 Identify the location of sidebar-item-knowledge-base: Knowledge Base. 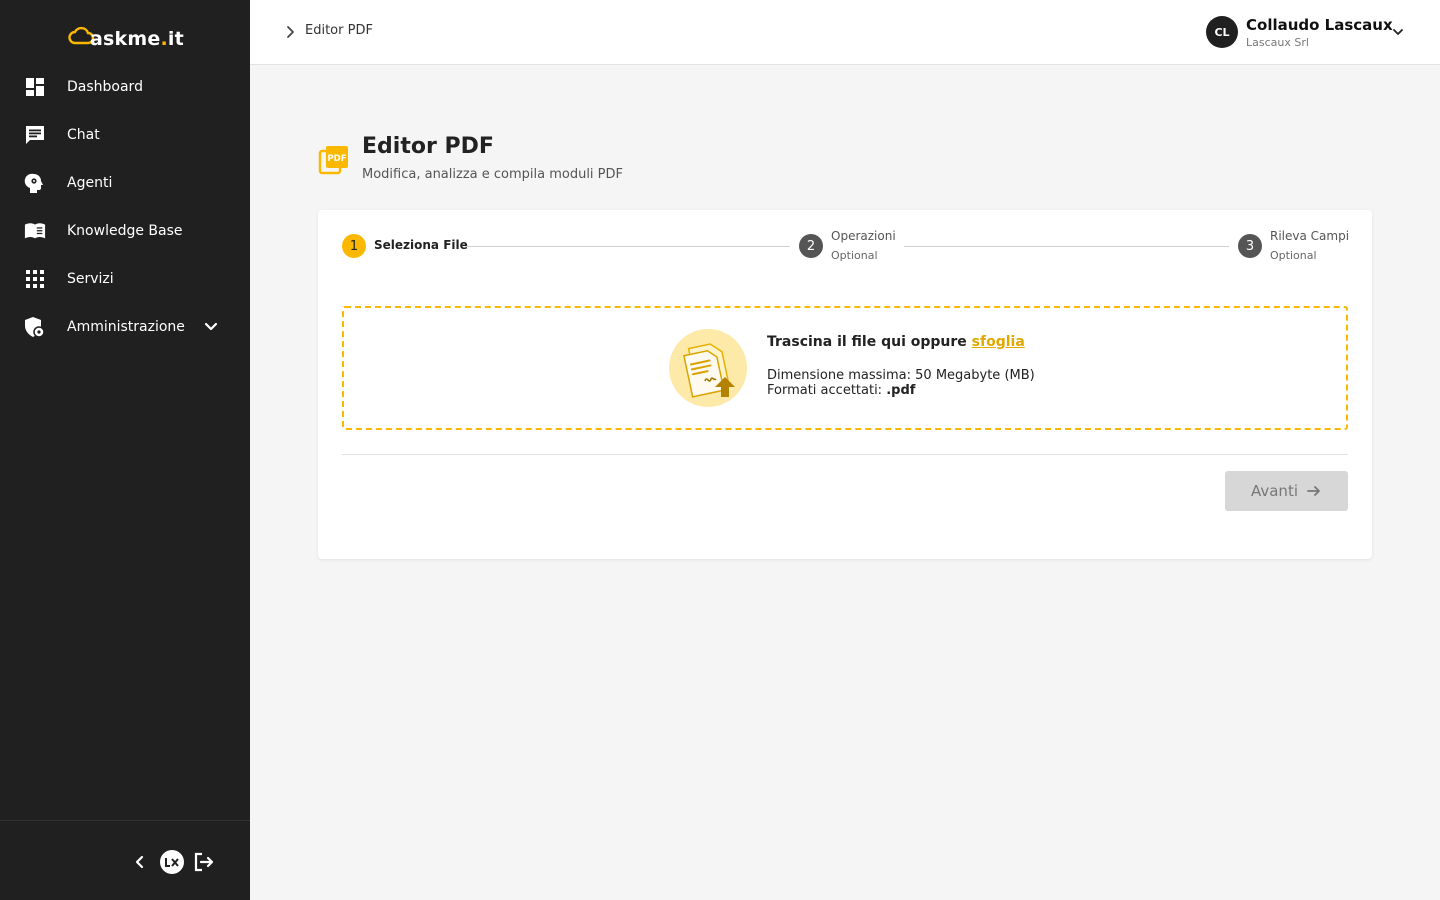
(125, 231).